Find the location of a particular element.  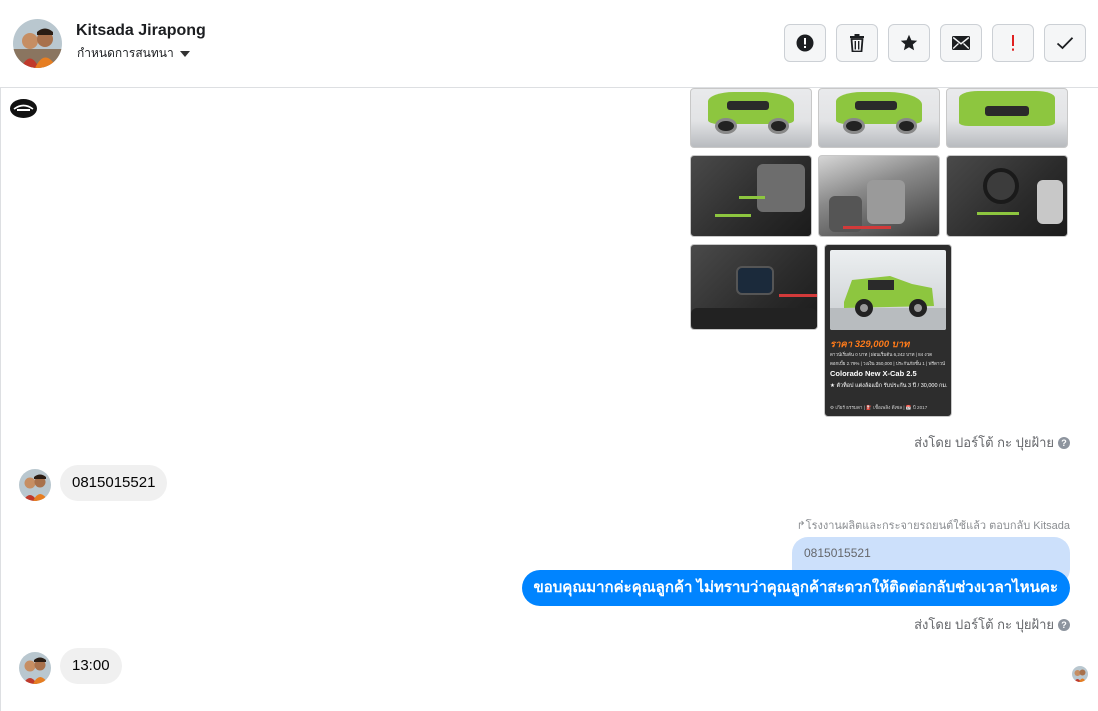

flyer-car-photo is located at coordinates (888, 290).